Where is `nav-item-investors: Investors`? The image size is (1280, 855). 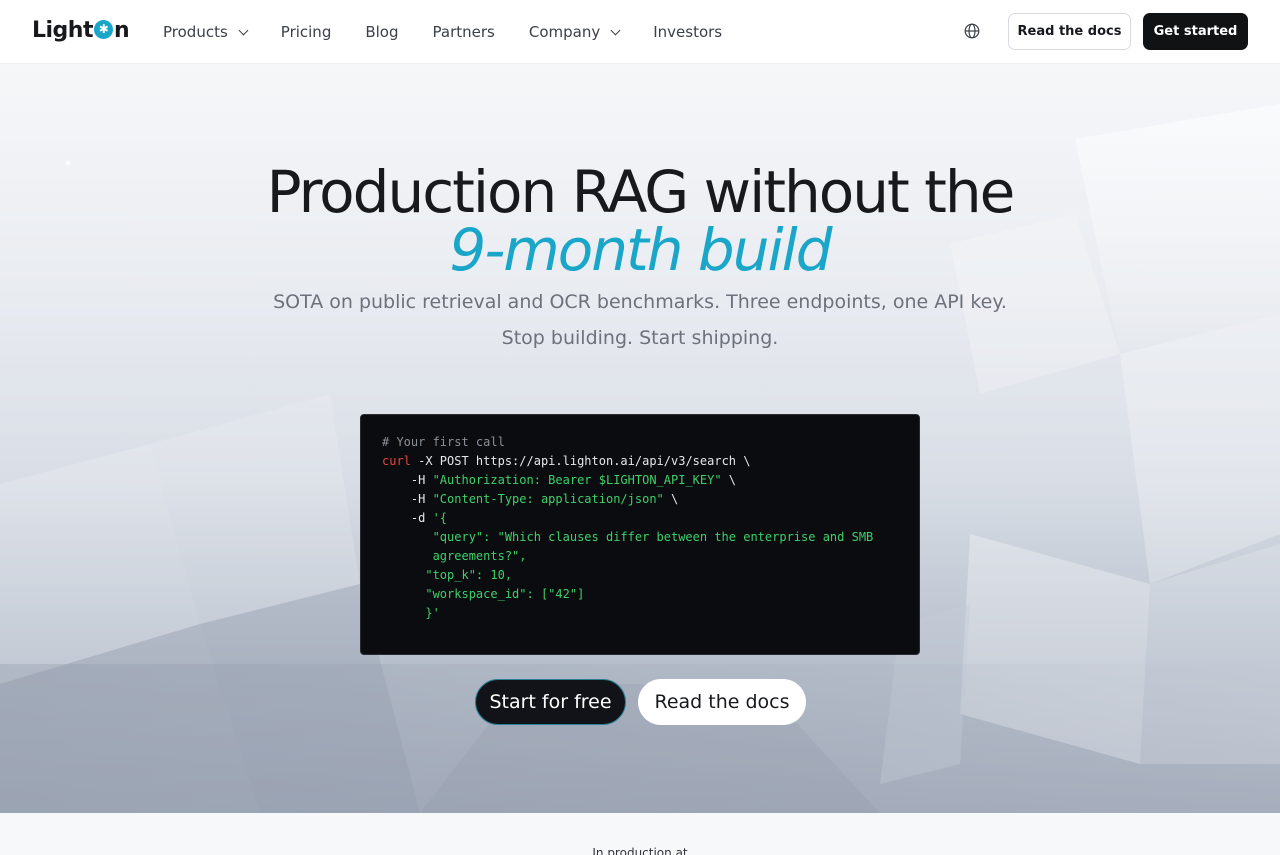 nav-item-investors: Investors is located at coordinates (687, 32).